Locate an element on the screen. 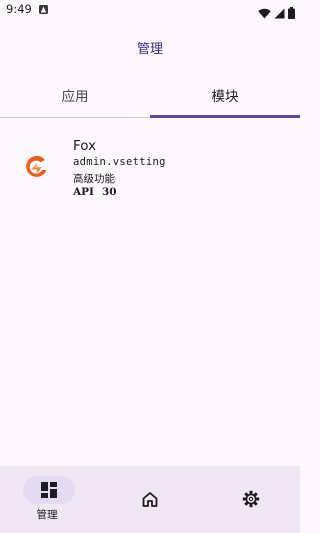  nav-item-manage: 管理 is located at coordinates (50, 499).